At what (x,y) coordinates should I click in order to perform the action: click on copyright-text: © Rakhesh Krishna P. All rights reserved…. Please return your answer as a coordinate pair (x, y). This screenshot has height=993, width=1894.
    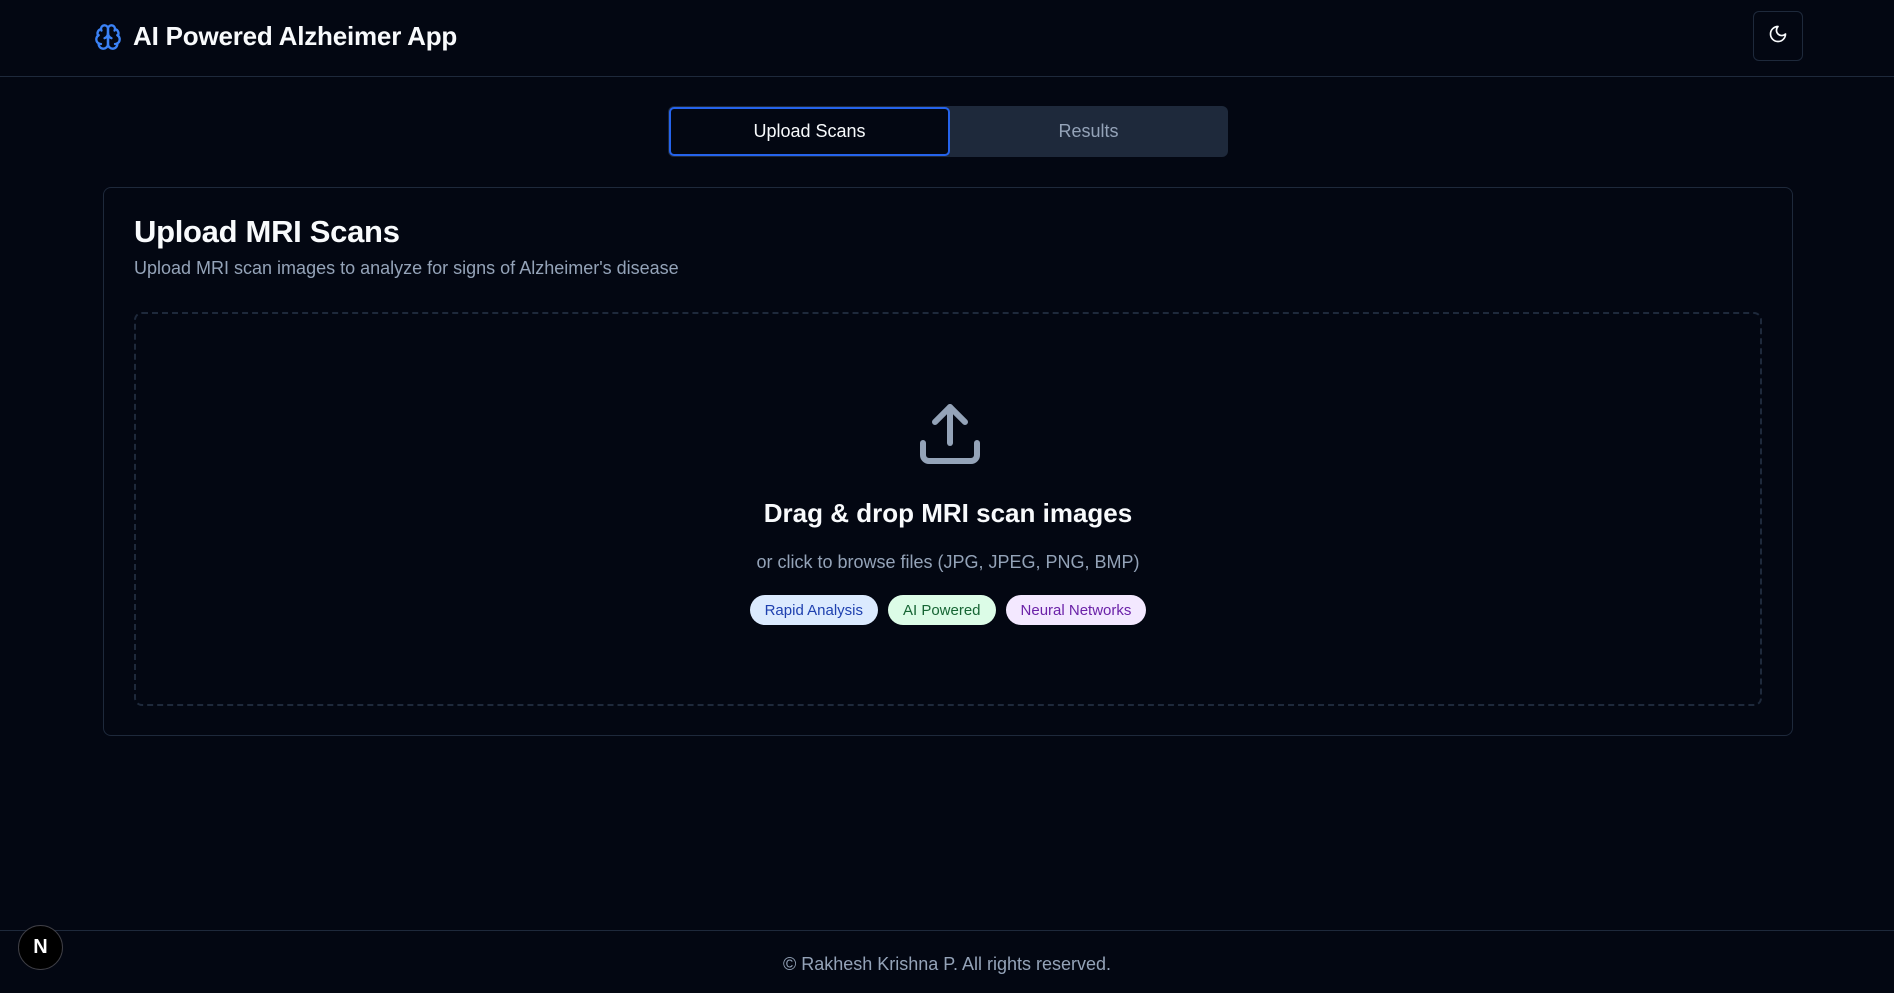
    Looking at the image, I should click on (947, 964).